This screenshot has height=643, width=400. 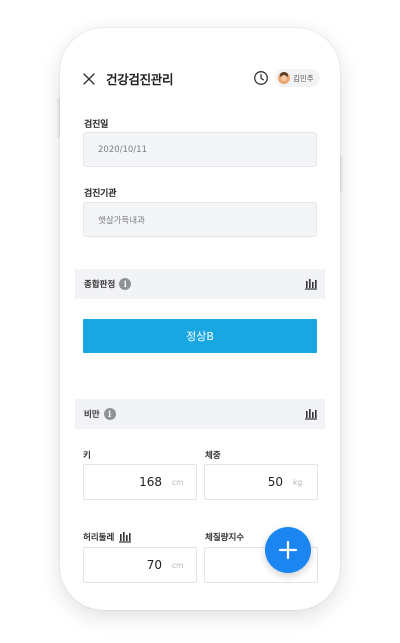 I want to click on waist-input: 70 cm, so click(x=140, y=565).